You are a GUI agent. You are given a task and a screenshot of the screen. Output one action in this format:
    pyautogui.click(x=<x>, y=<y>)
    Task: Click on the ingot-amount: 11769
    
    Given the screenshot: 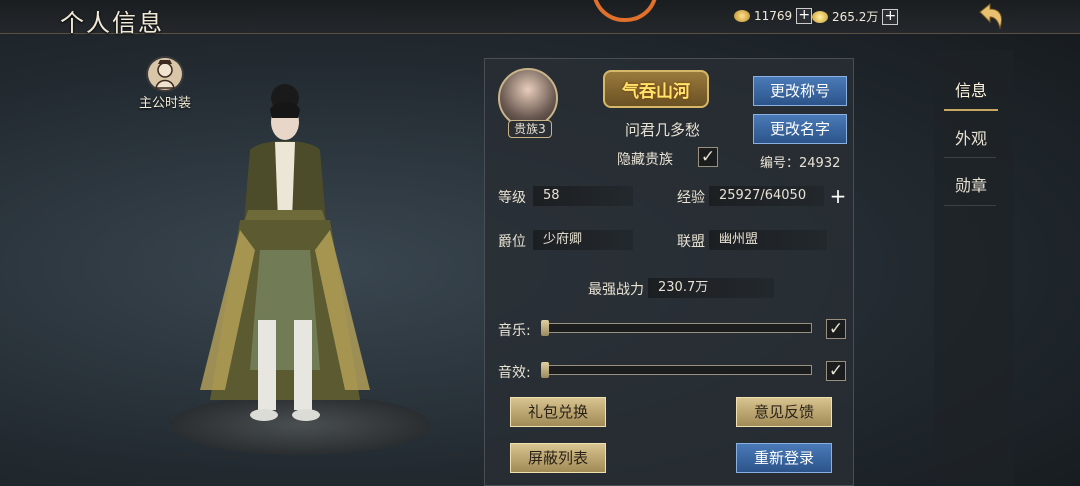 What is the action you would take?
    pyautogui.click(x=773, y=16)
    